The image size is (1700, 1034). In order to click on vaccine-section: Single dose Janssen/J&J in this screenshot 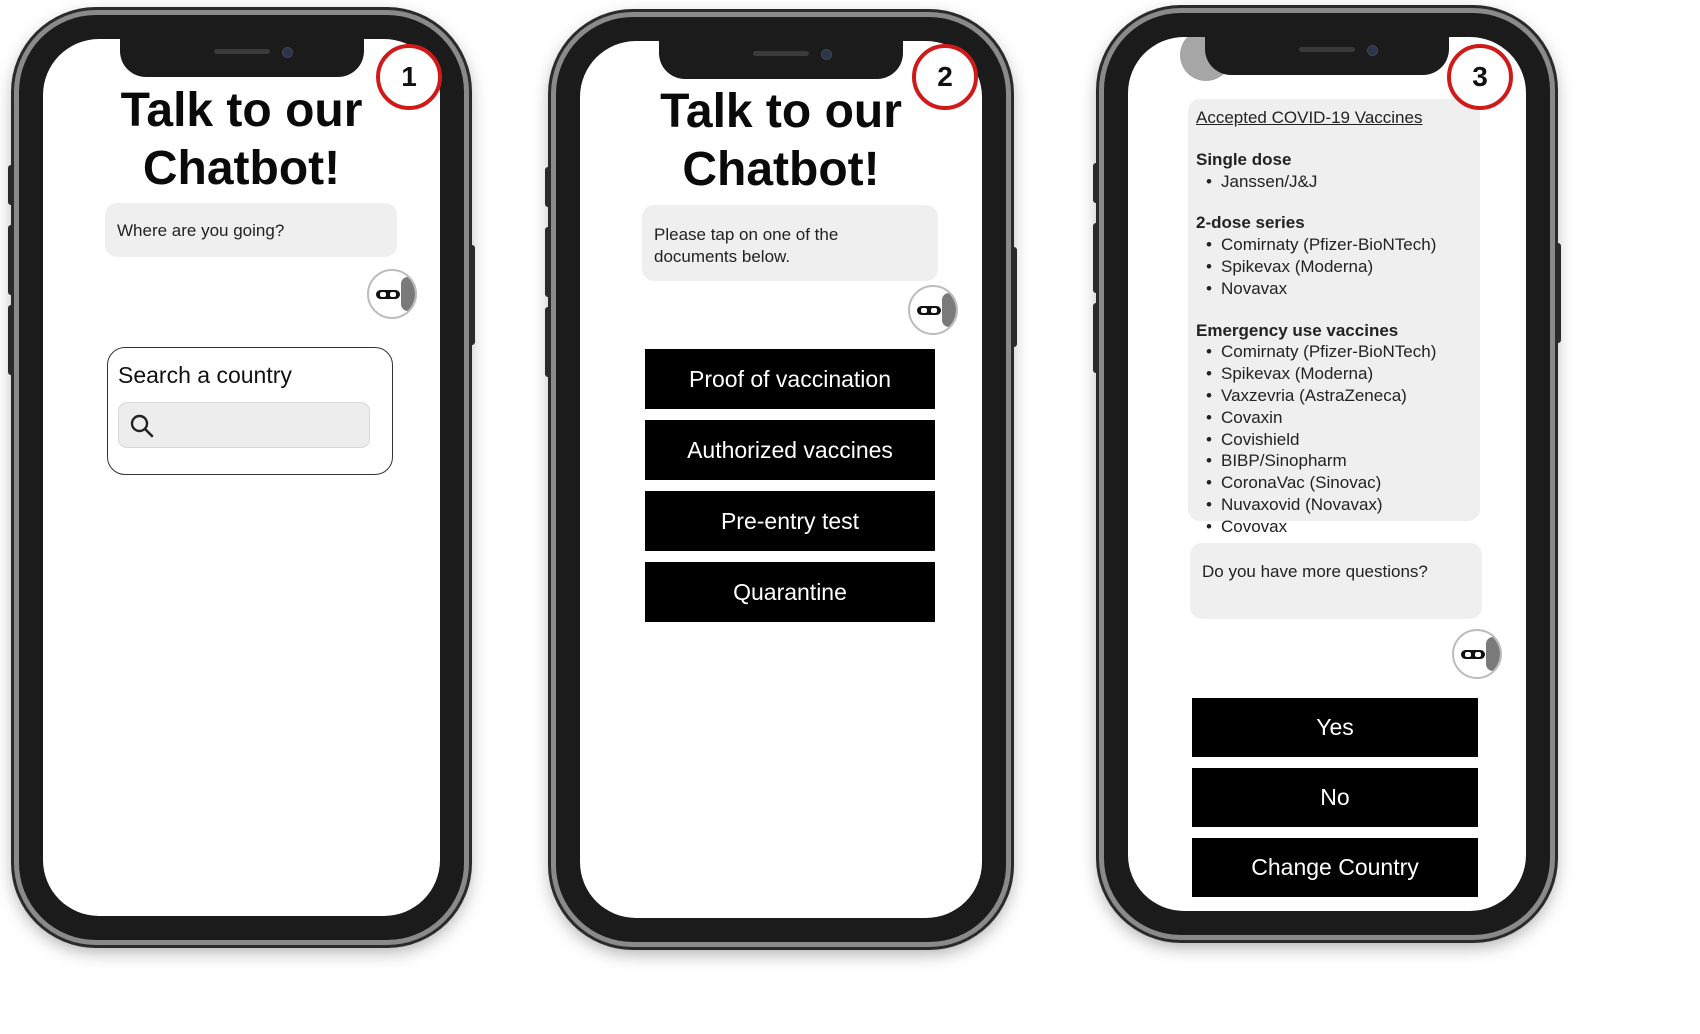, I will do `click(1334, 171)`.